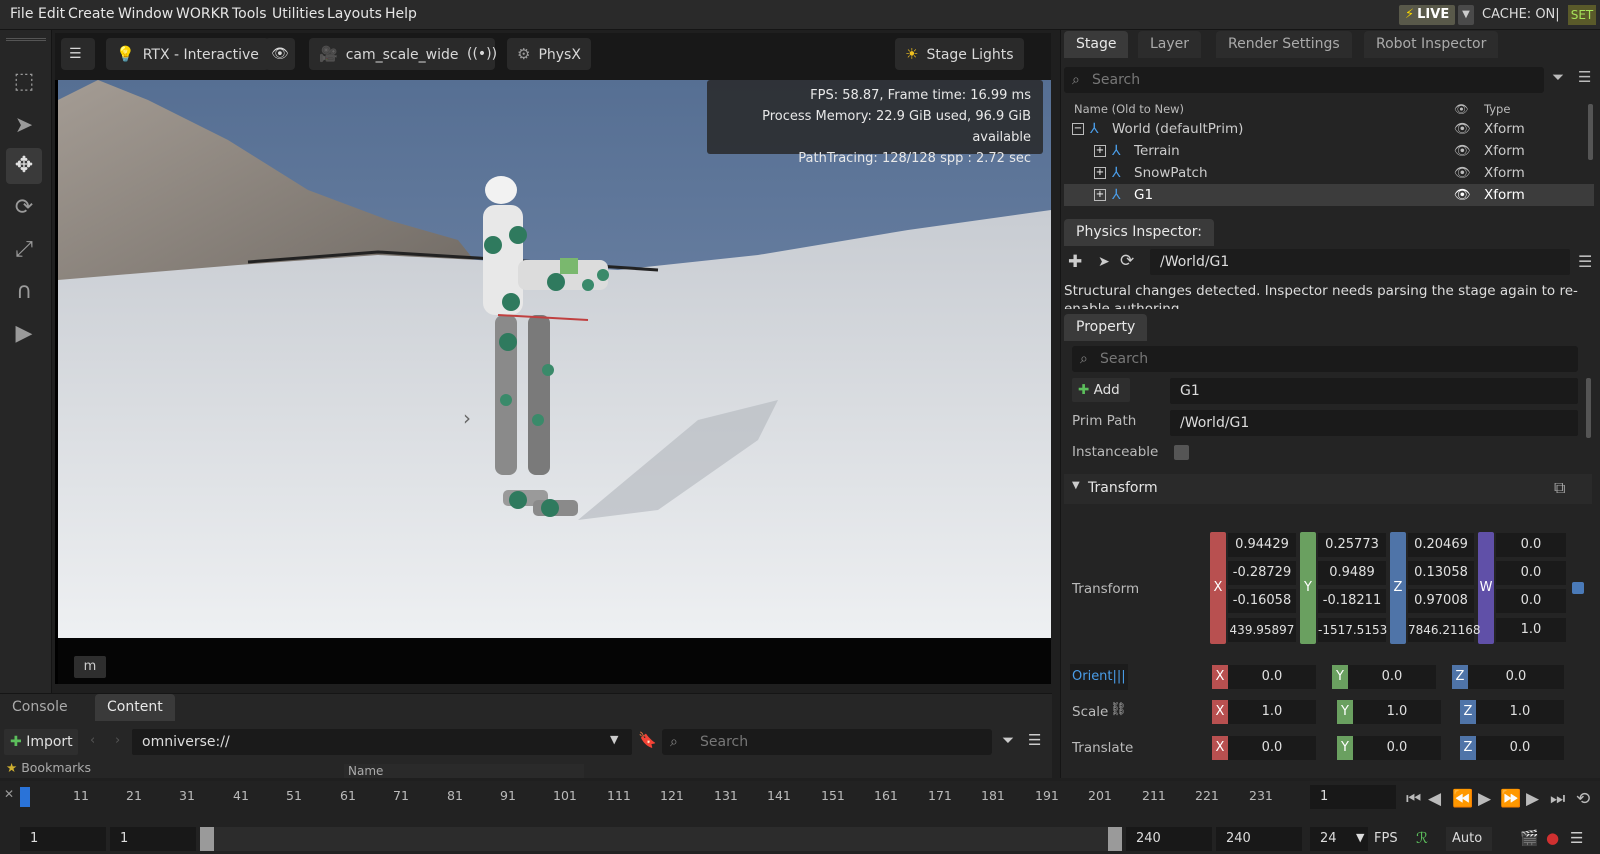  I want to click on matrix-cell: 0.9489, so click(1352, 573).